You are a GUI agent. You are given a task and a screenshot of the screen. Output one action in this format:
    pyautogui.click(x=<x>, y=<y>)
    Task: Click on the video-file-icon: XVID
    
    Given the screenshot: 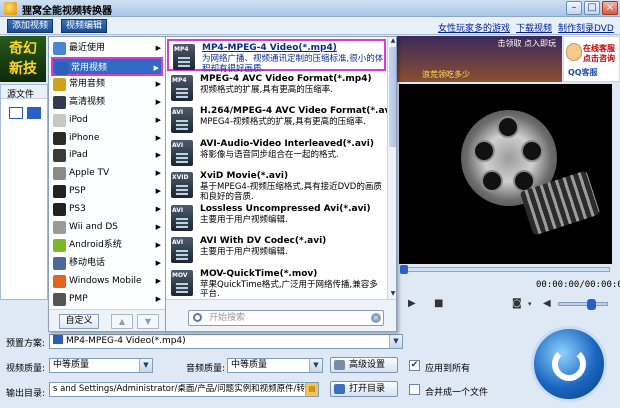 What is the action you would take?
    pyautogui.click(x=182, y=185)
    